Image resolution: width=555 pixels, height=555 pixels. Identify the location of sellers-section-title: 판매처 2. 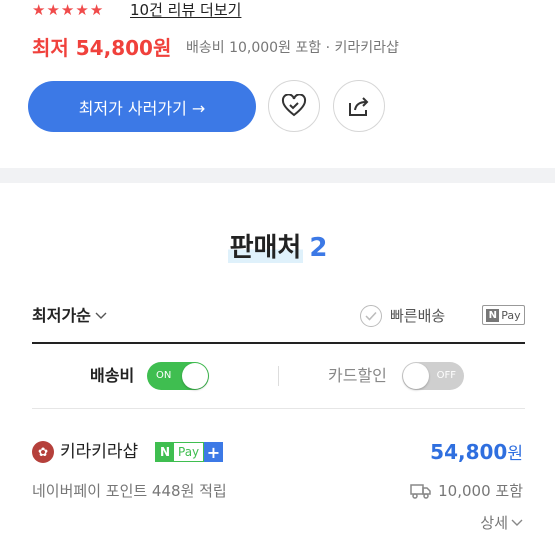
(277, 248).